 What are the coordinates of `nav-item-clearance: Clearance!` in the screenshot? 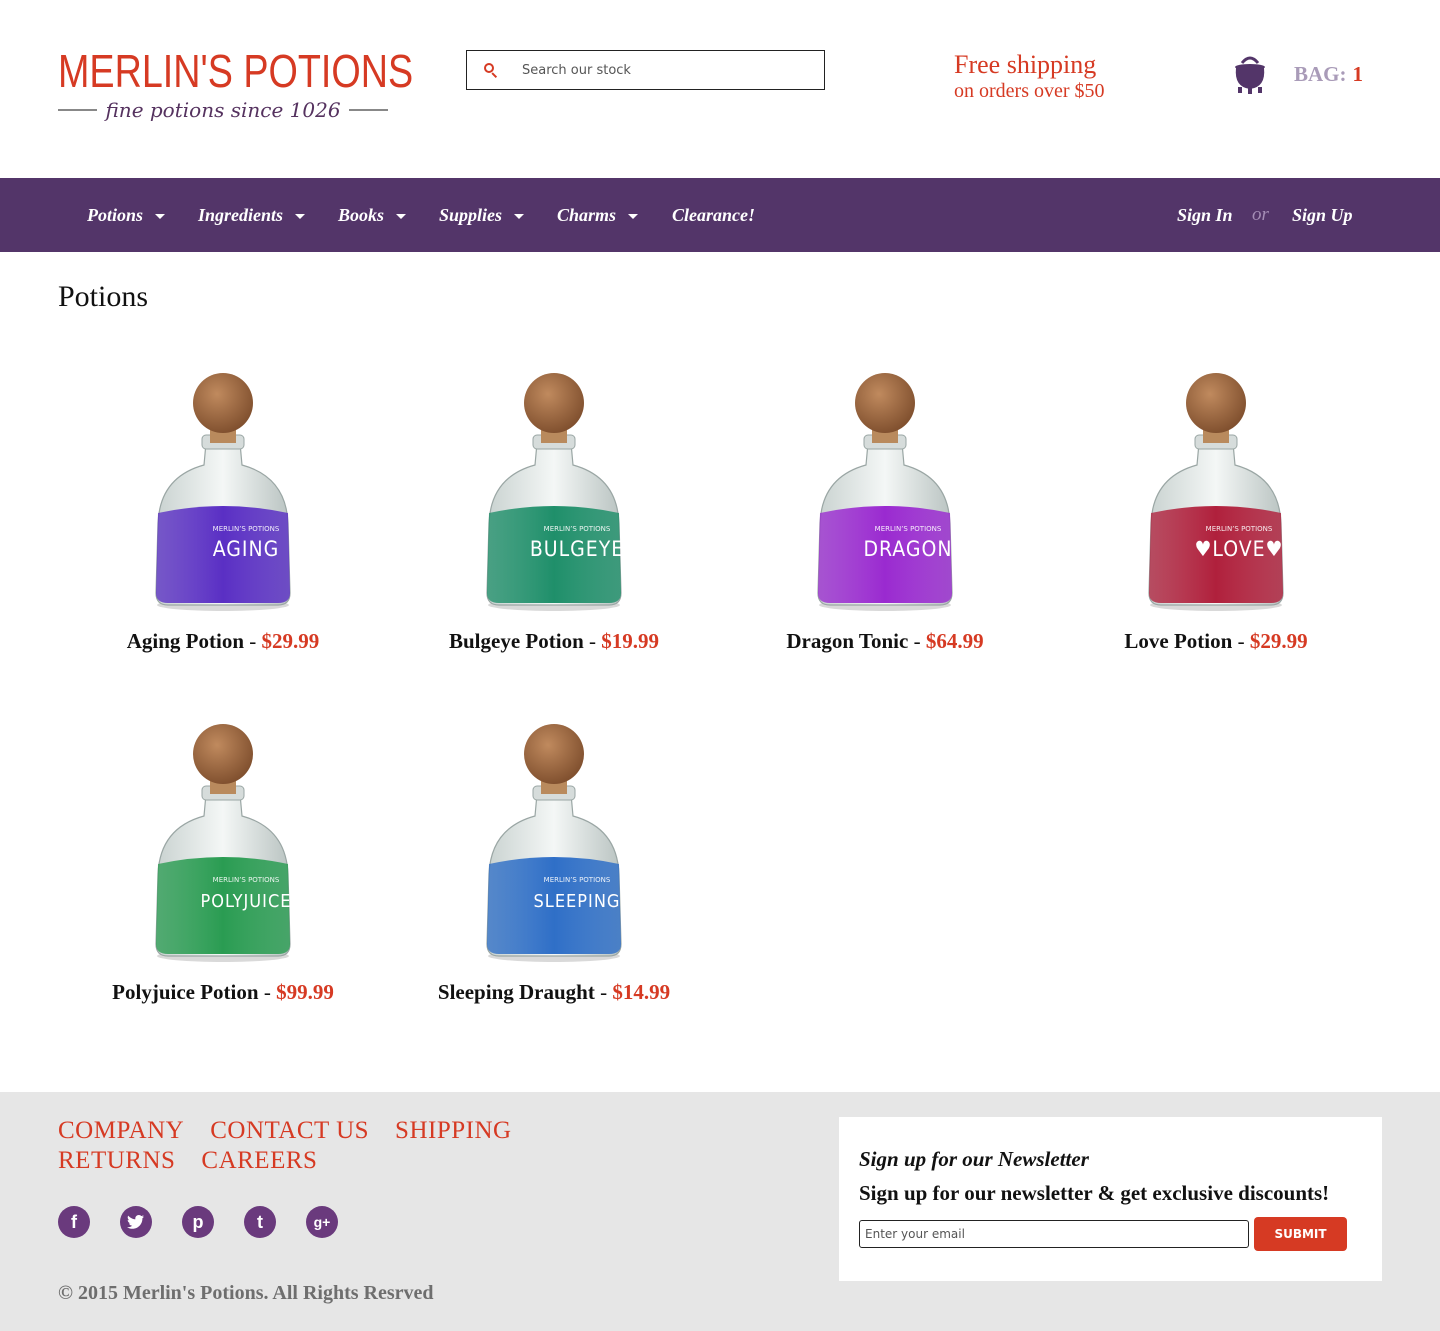 It's located at (713, 215).